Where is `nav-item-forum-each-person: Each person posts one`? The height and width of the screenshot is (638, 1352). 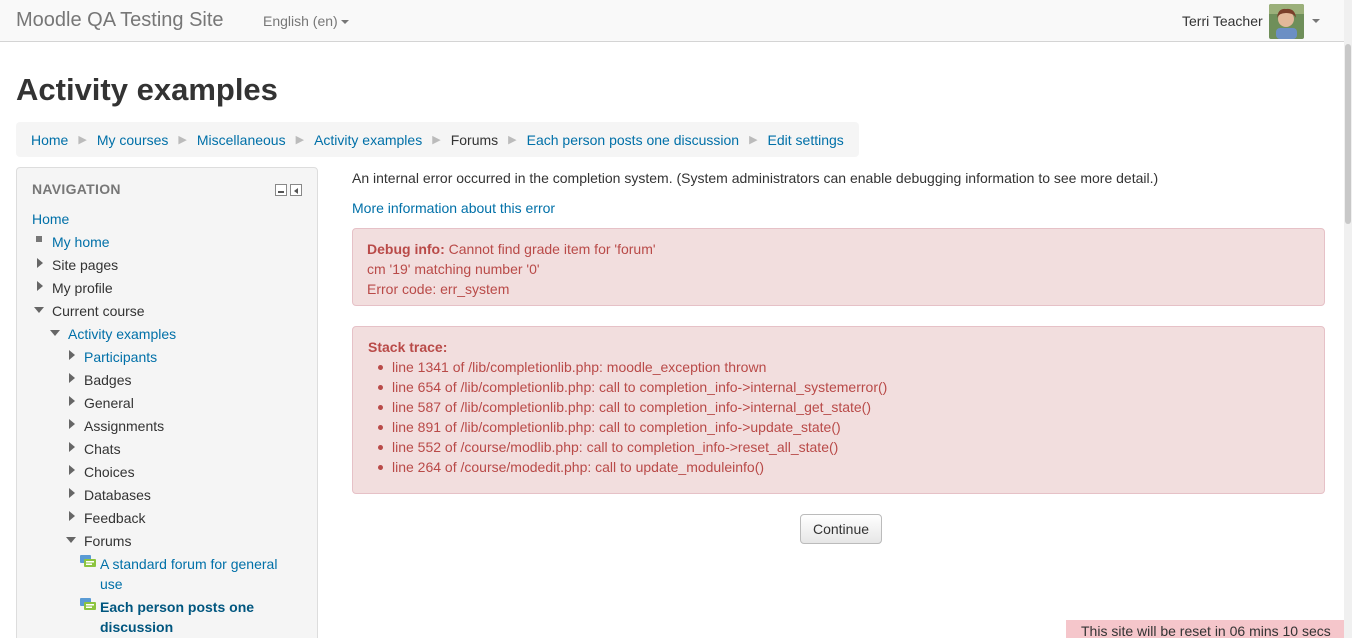 nav-item-forum-each-person: Each person posts one is located at coordinates (177, 607).